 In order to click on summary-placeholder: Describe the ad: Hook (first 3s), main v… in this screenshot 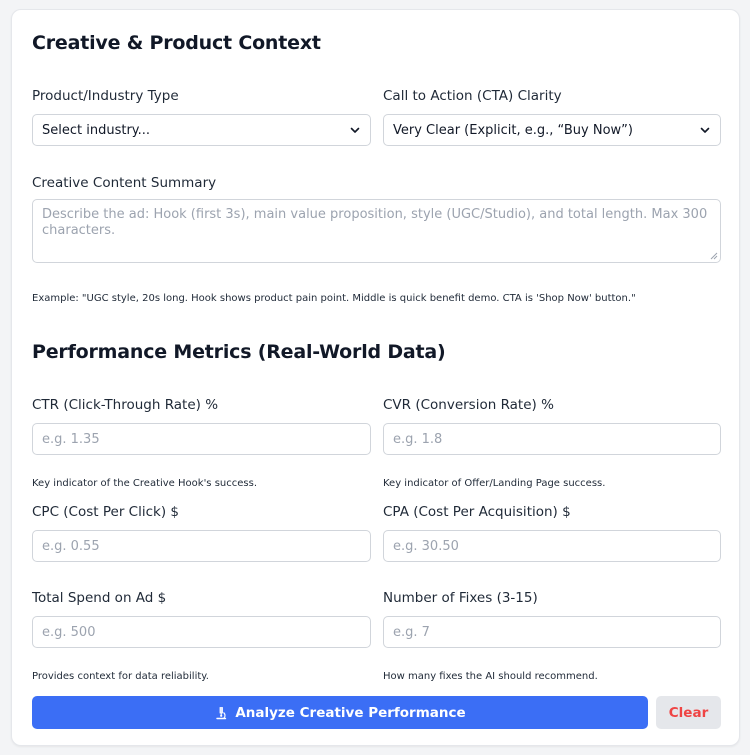, I will do `click(375, 222)`.